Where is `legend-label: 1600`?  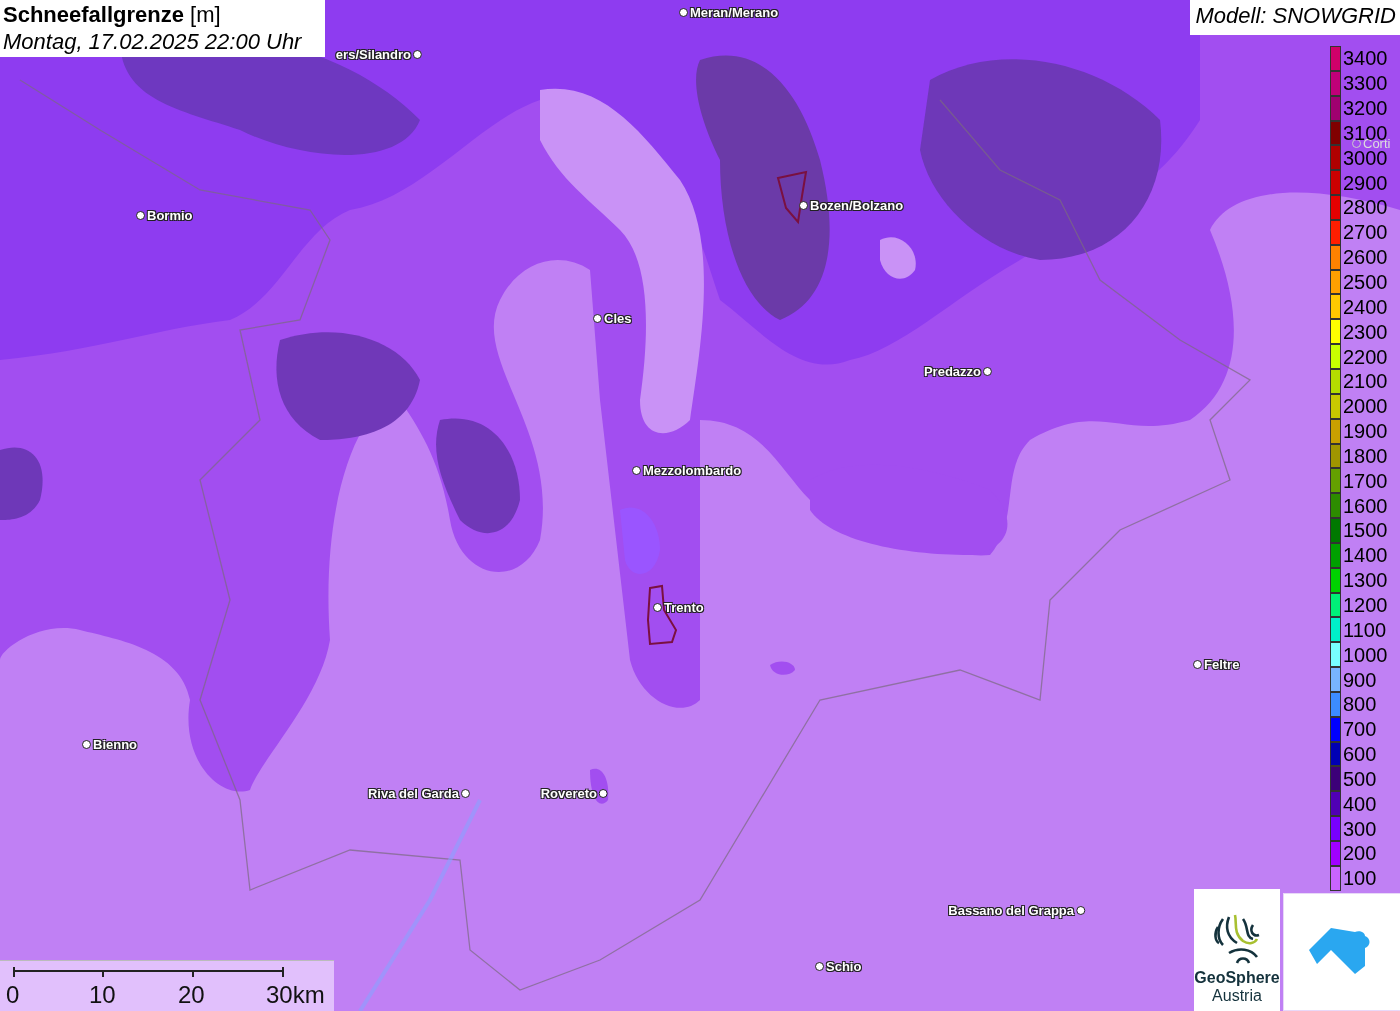
legend-label: 1600 is located at coordinates (1365, 505).